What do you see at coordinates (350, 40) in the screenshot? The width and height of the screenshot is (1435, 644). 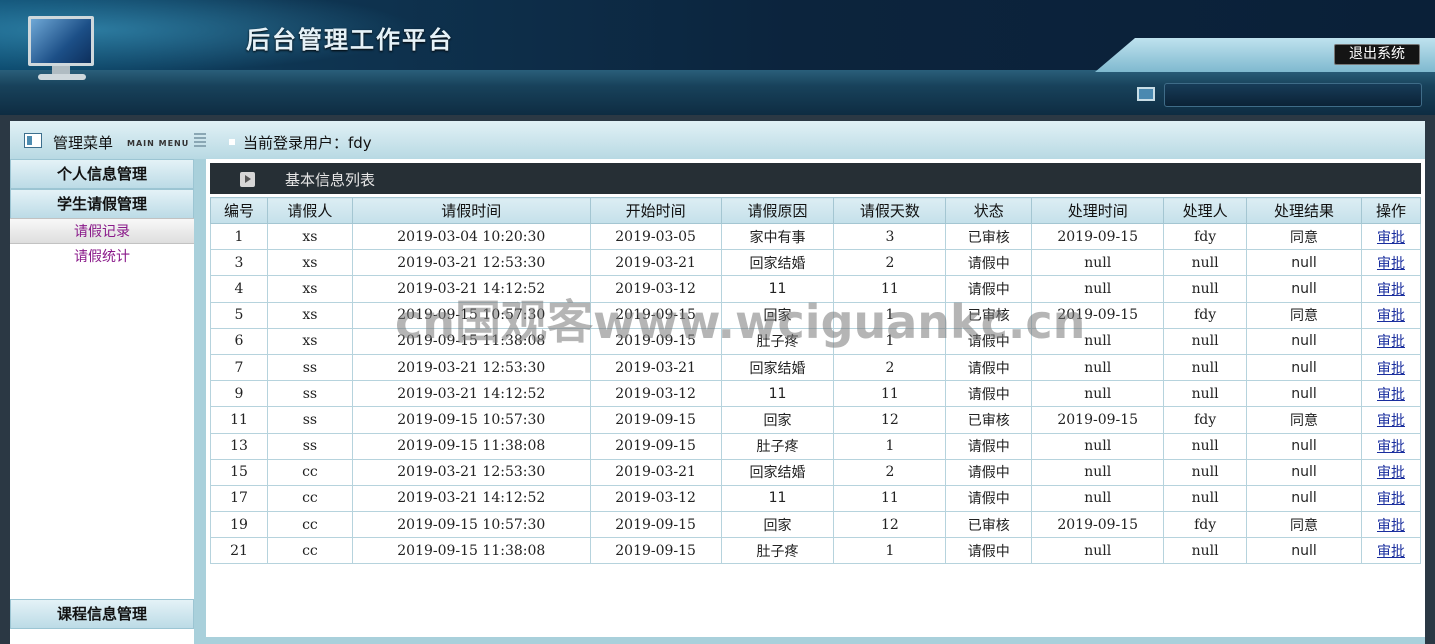 I see `app-title: 后台管理工作平台` at bounding box center [350, 40].